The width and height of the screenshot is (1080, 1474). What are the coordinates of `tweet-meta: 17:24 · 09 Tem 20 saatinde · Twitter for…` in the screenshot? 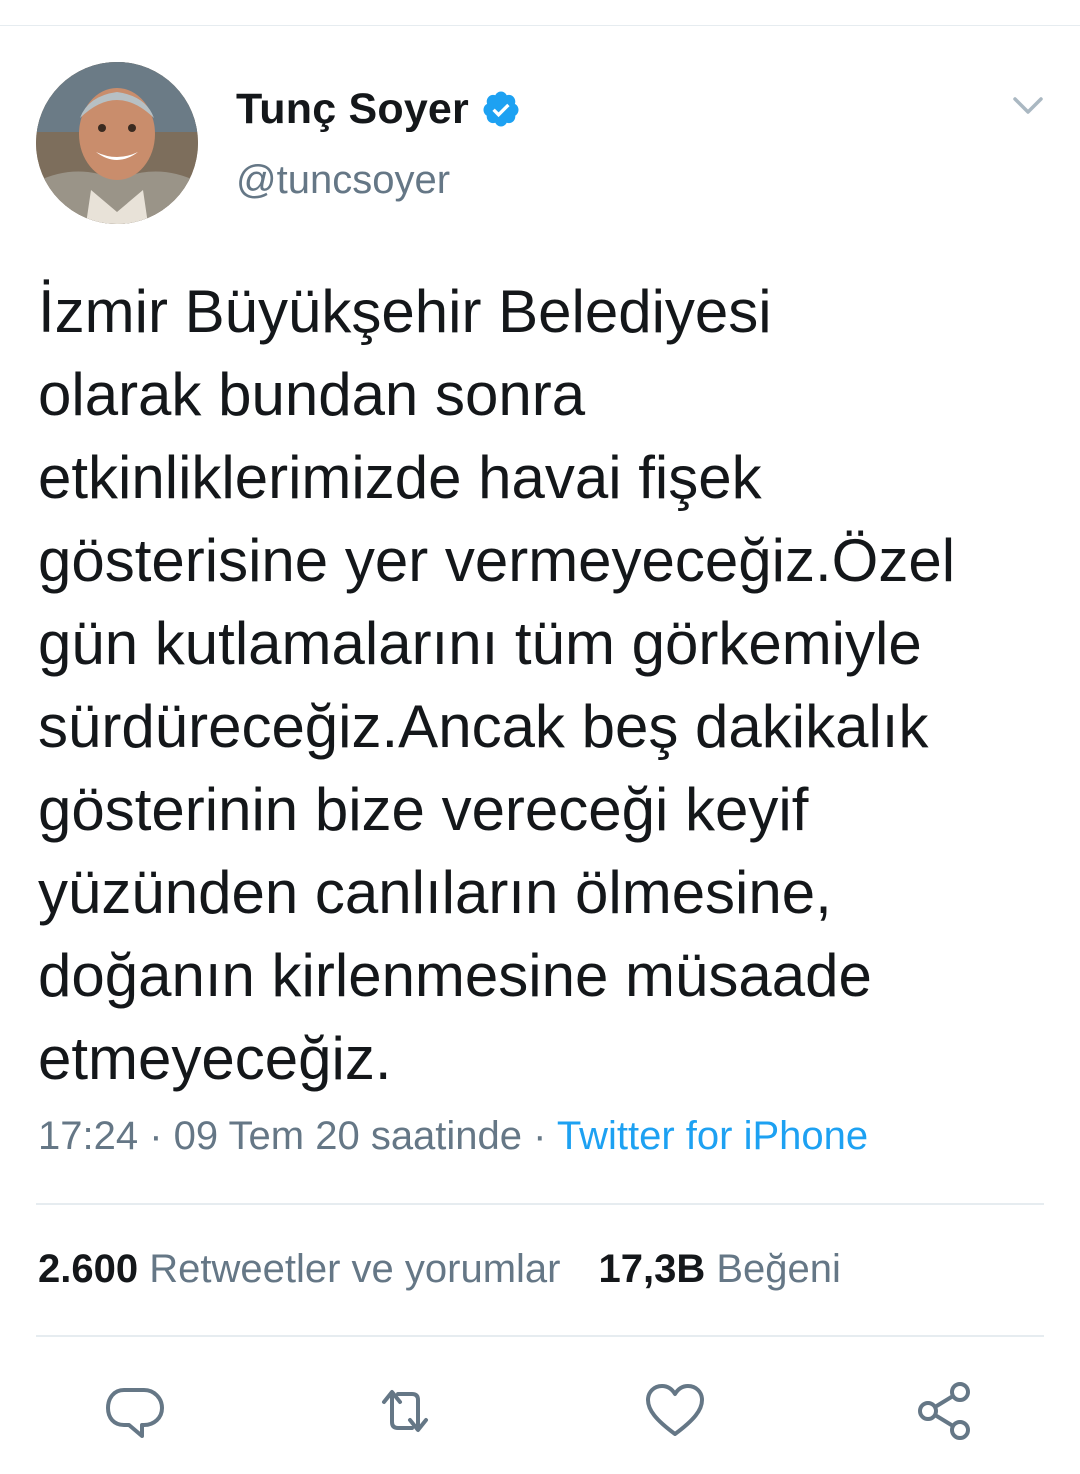 It's located at (453, 1136).